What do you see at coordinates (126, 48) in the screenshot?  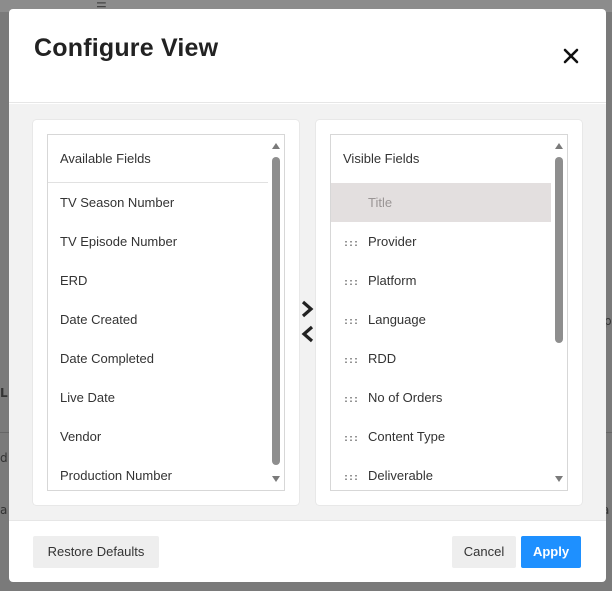 I see `dialog-title: Configure View` at bounding box center [126, 48].